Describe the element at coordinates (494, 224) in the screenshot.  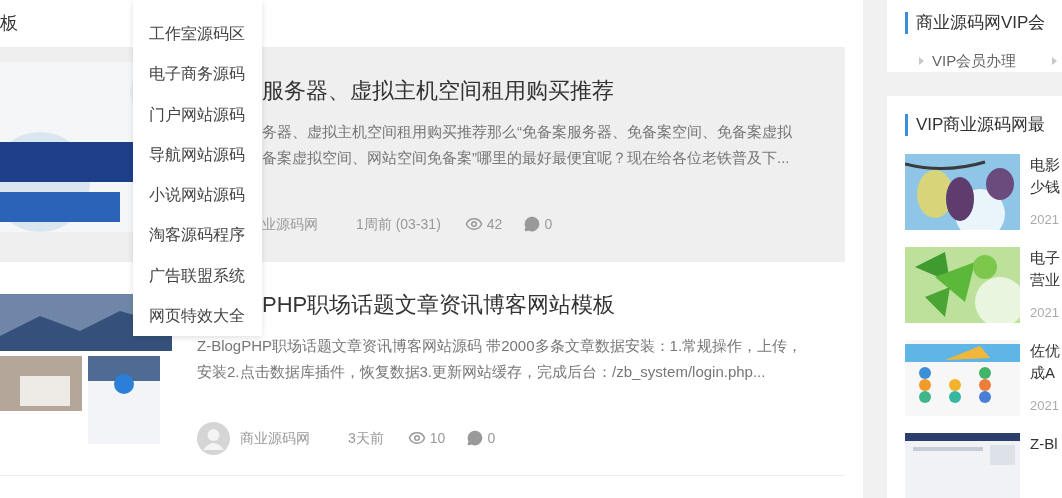
I see `view-count: 42` at that location.